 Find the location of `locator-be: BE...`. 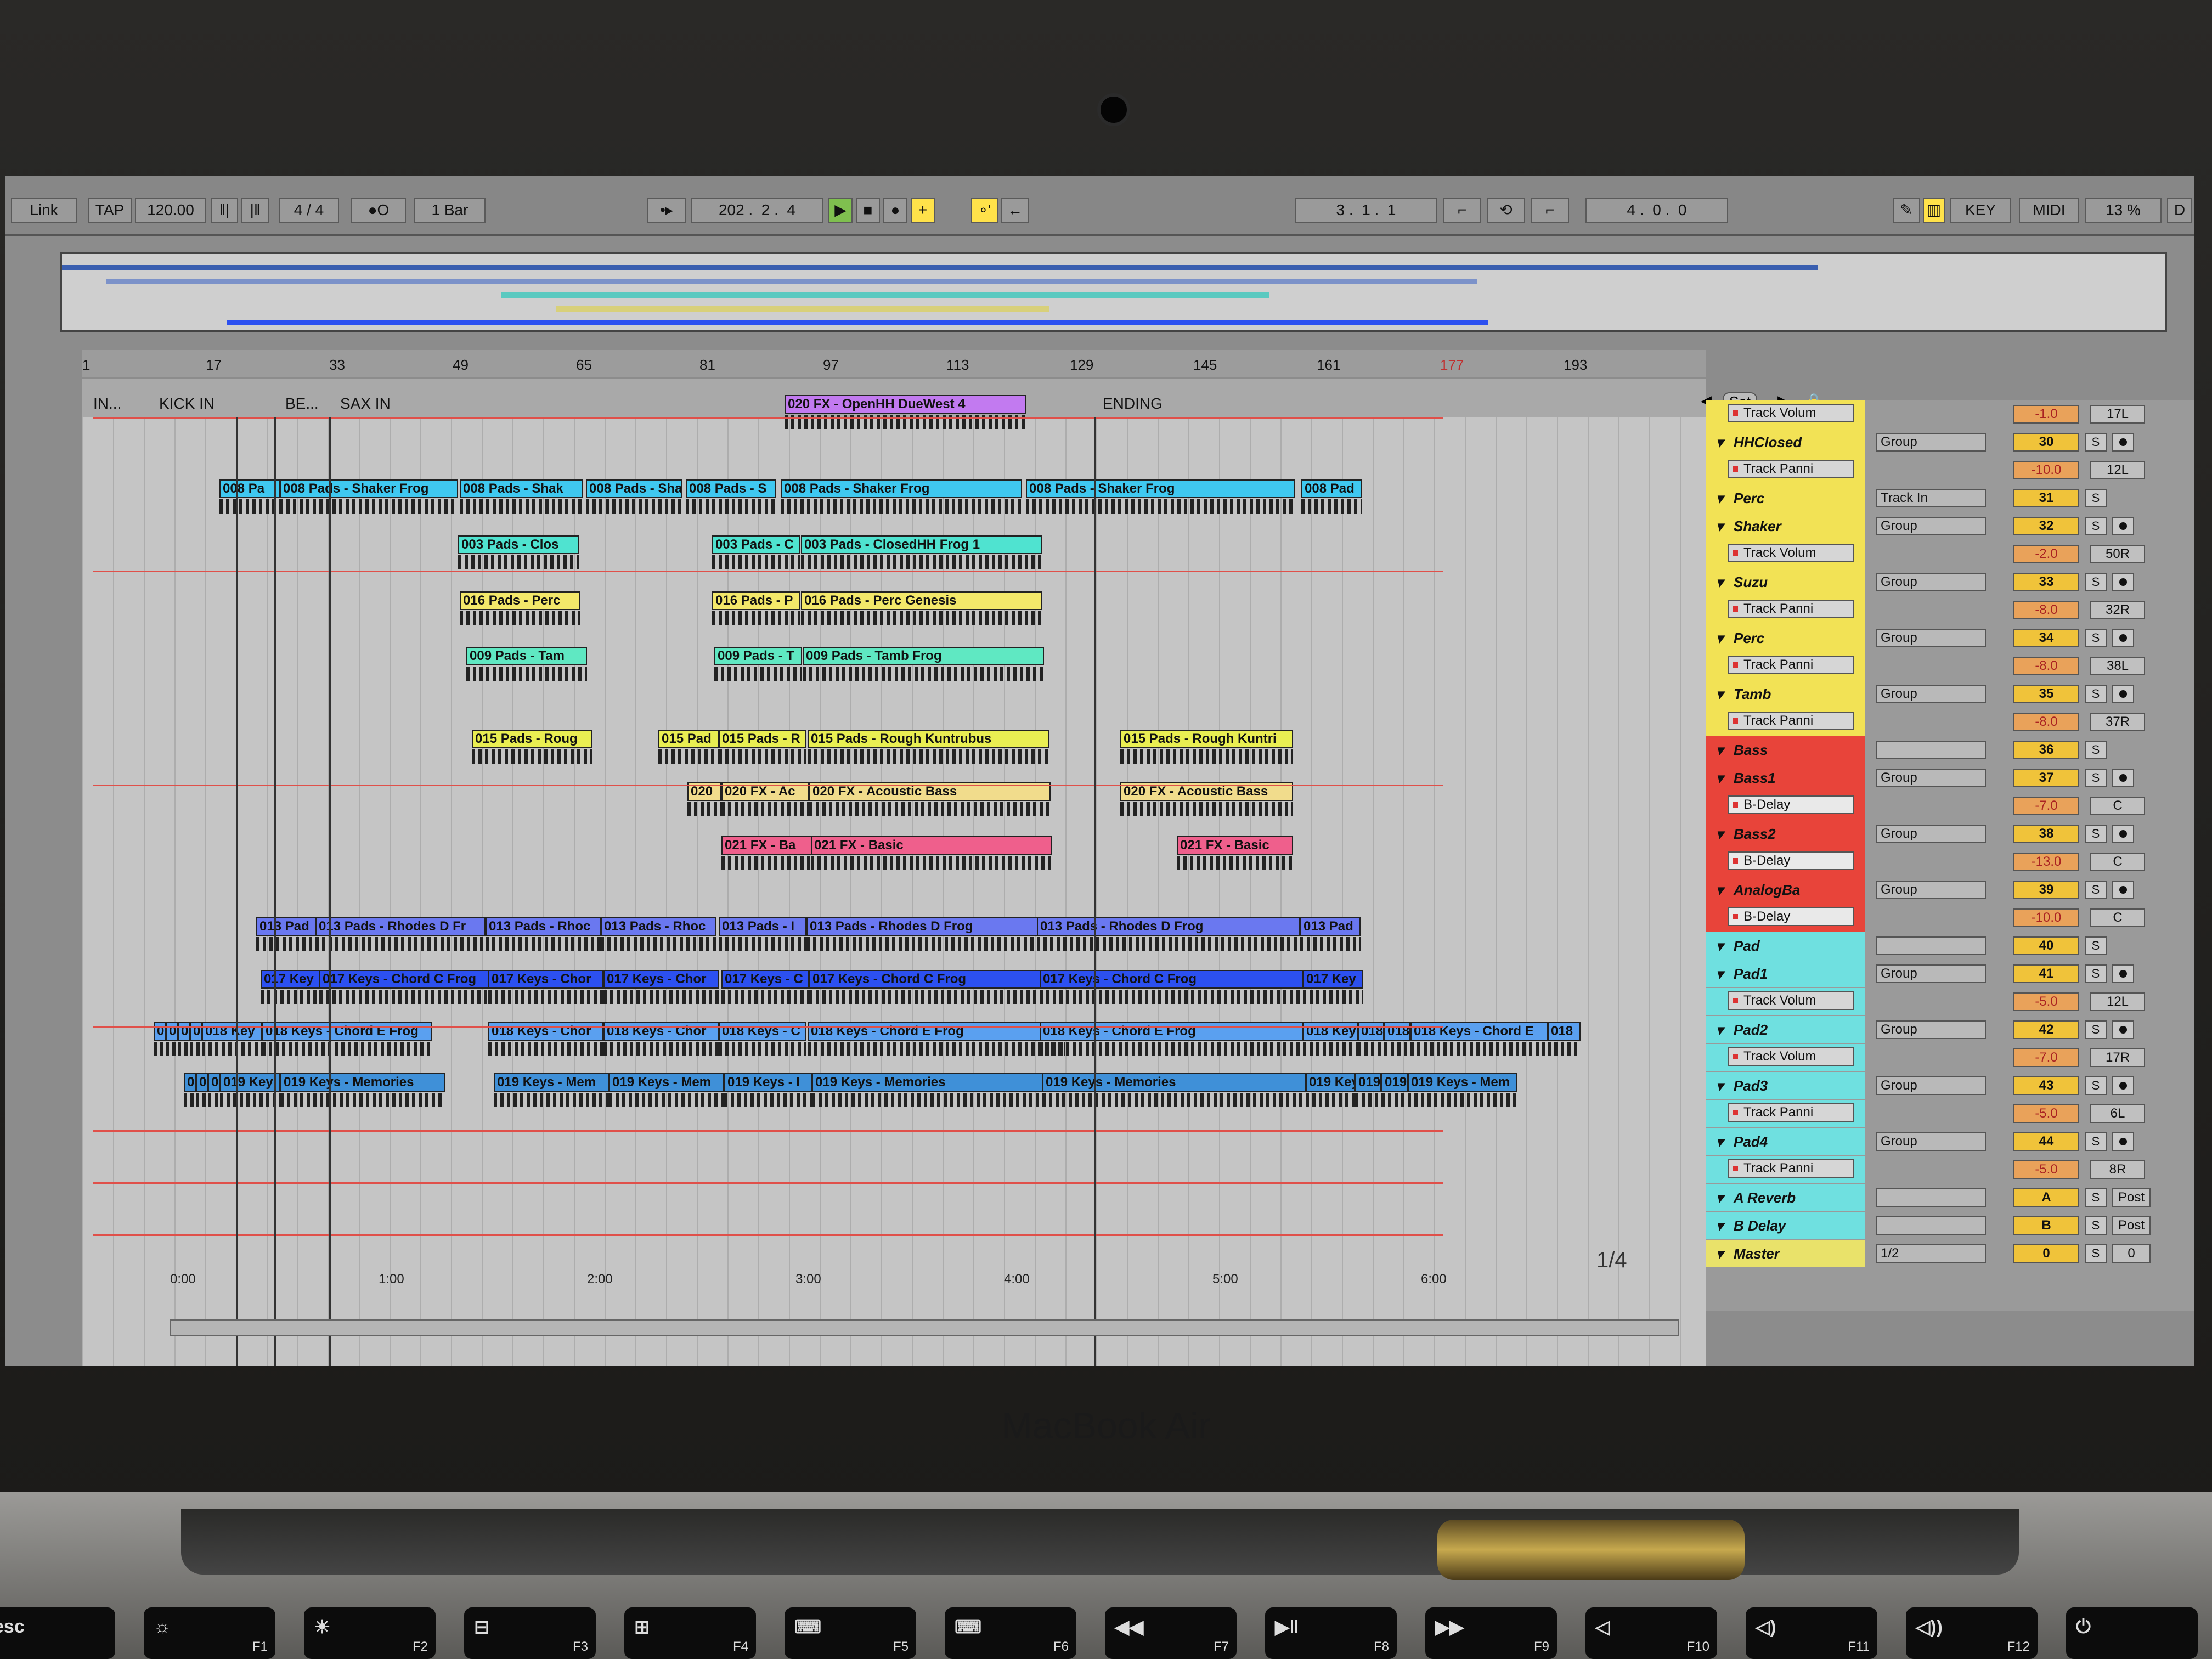

locator-be: BE... is located at coordinates (302, 404).